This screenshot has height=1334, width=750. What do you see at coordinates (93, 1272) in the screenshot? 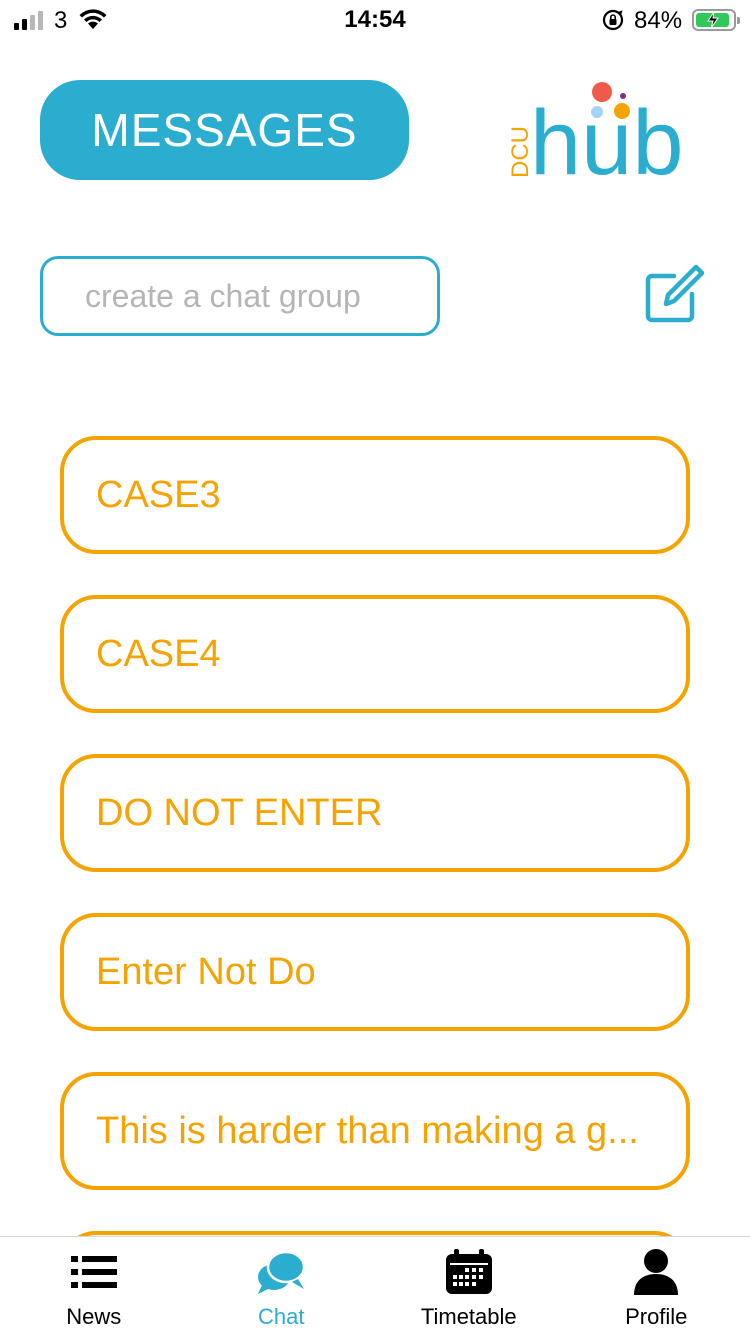
I see `list-icon` at bounding box center [93, 1272].